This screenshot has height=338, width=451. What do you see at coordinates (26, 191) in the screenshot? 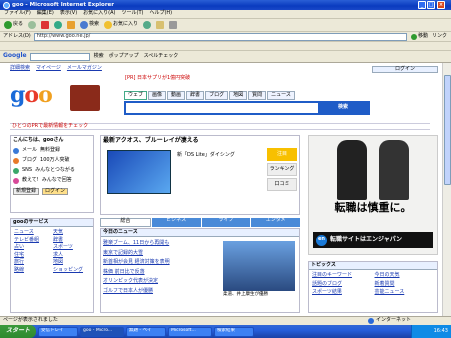
I see `register-button: 新規登録` at bounding box center [26, 191].